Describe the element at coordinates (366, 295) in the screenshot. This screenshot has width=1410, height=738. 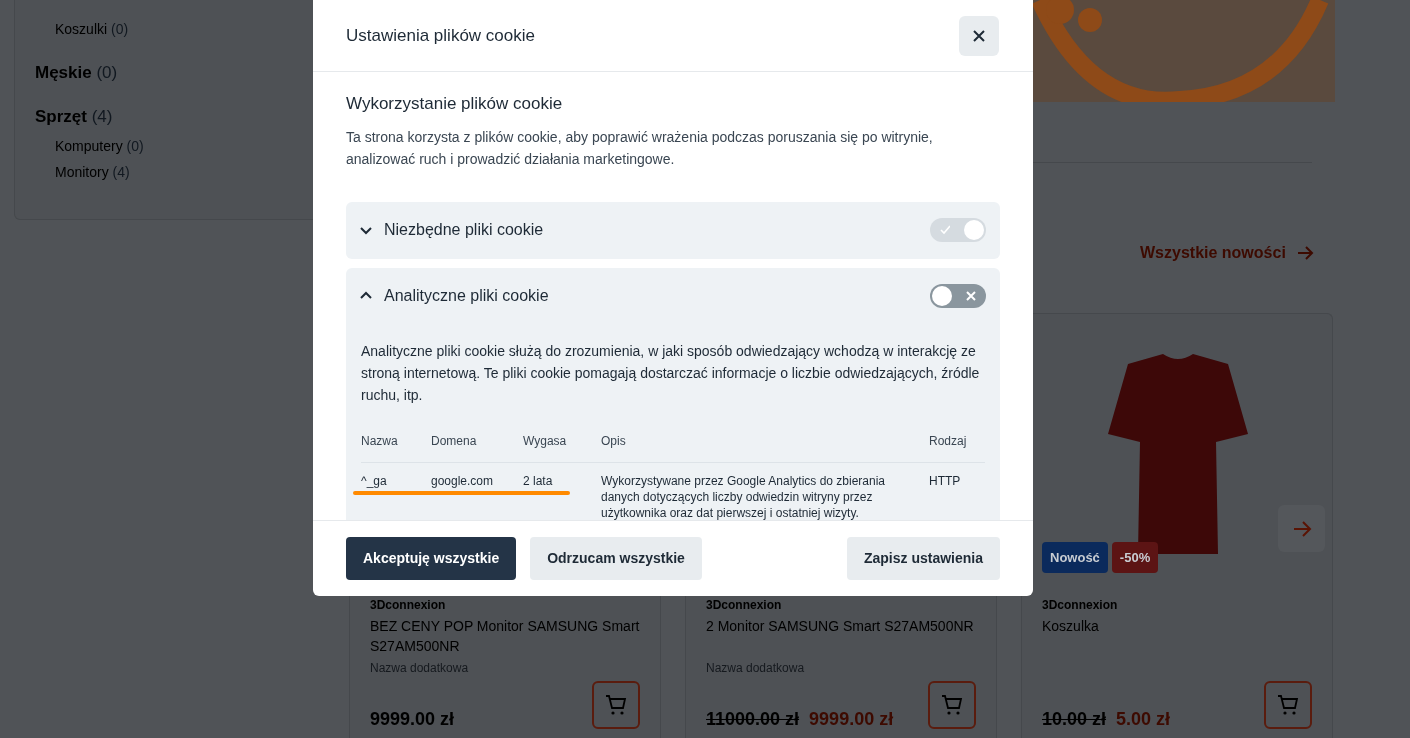
I see `chevron-up-icon` at that location.